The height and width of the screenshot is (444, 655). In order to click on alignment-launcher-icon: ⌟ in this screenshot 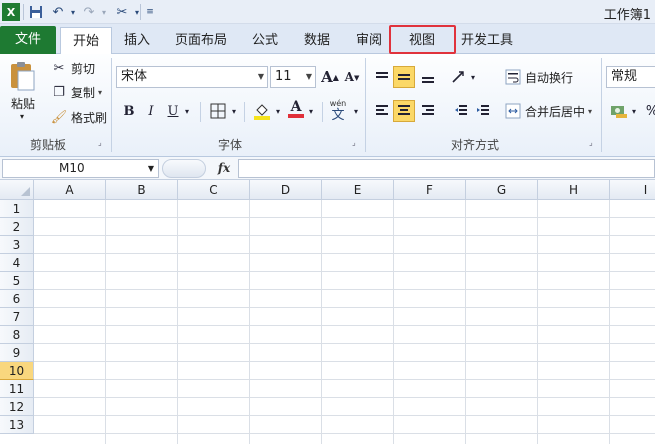, I will do `click(594, 143)`.